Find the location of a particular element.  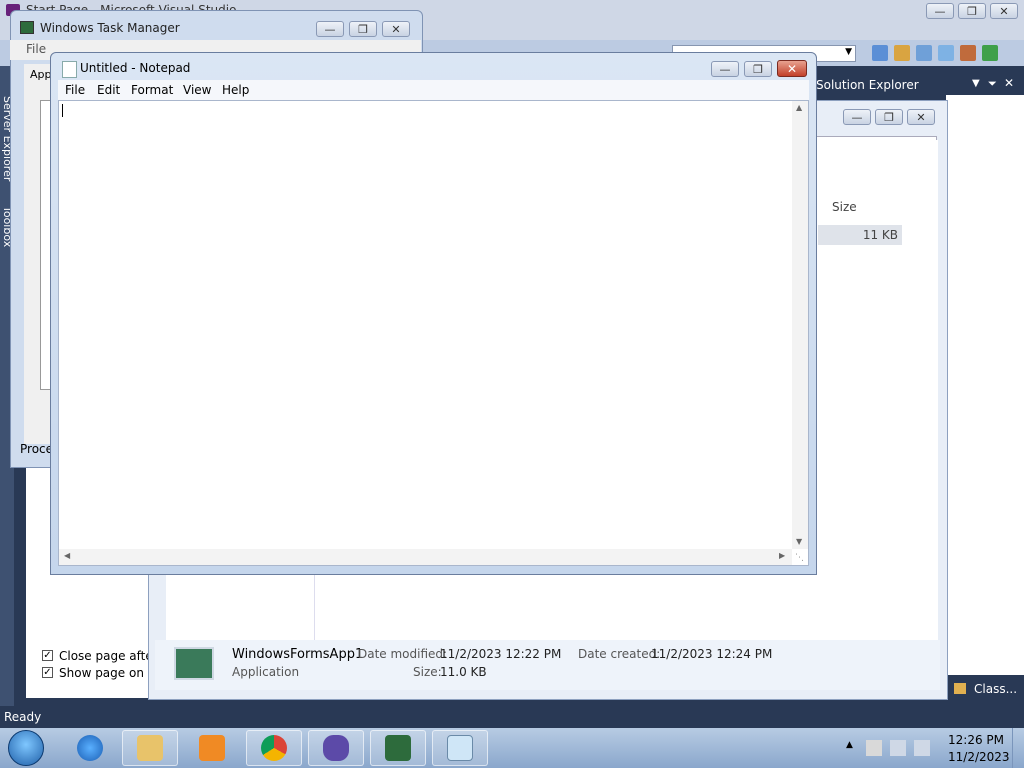

show-desktop-button is located at coordinates (1018, 748).